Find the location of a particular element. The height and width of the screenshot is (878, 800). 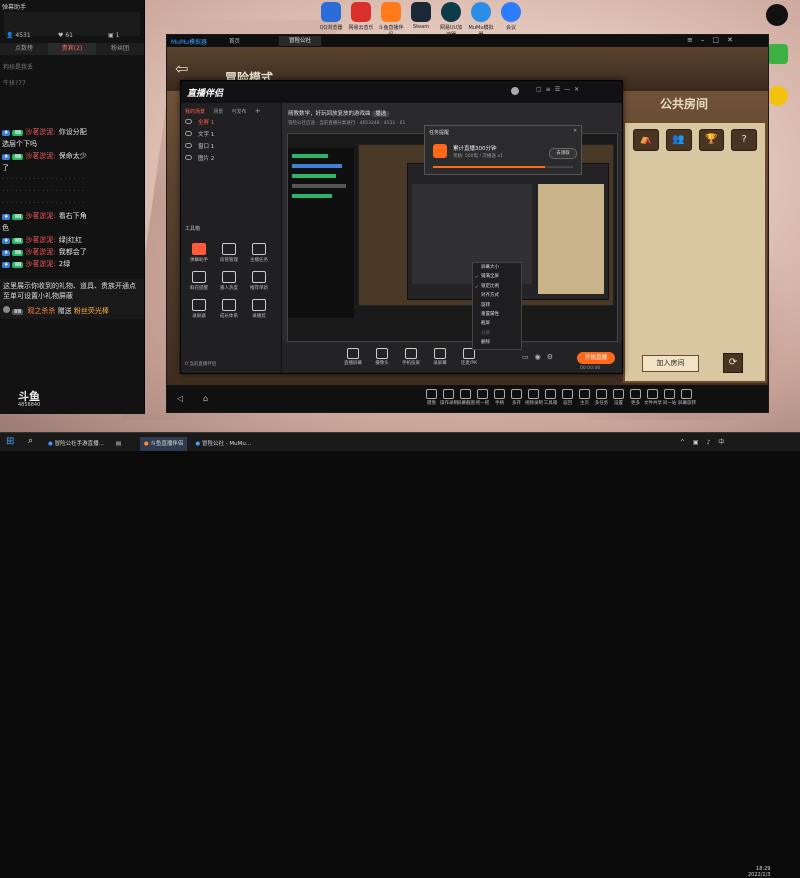

toolbar-share: 文件共享 is located at coordinates (653, 396).